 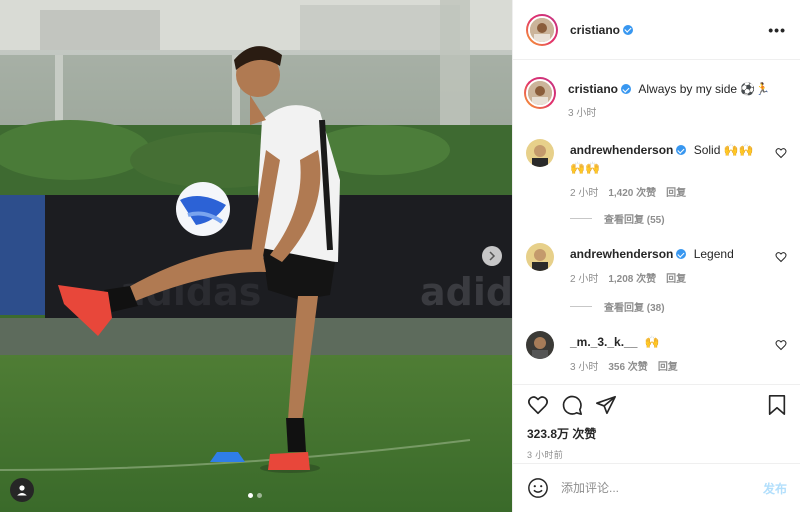 I want to click on comment-text: Legend, so click(x=713, y=254).